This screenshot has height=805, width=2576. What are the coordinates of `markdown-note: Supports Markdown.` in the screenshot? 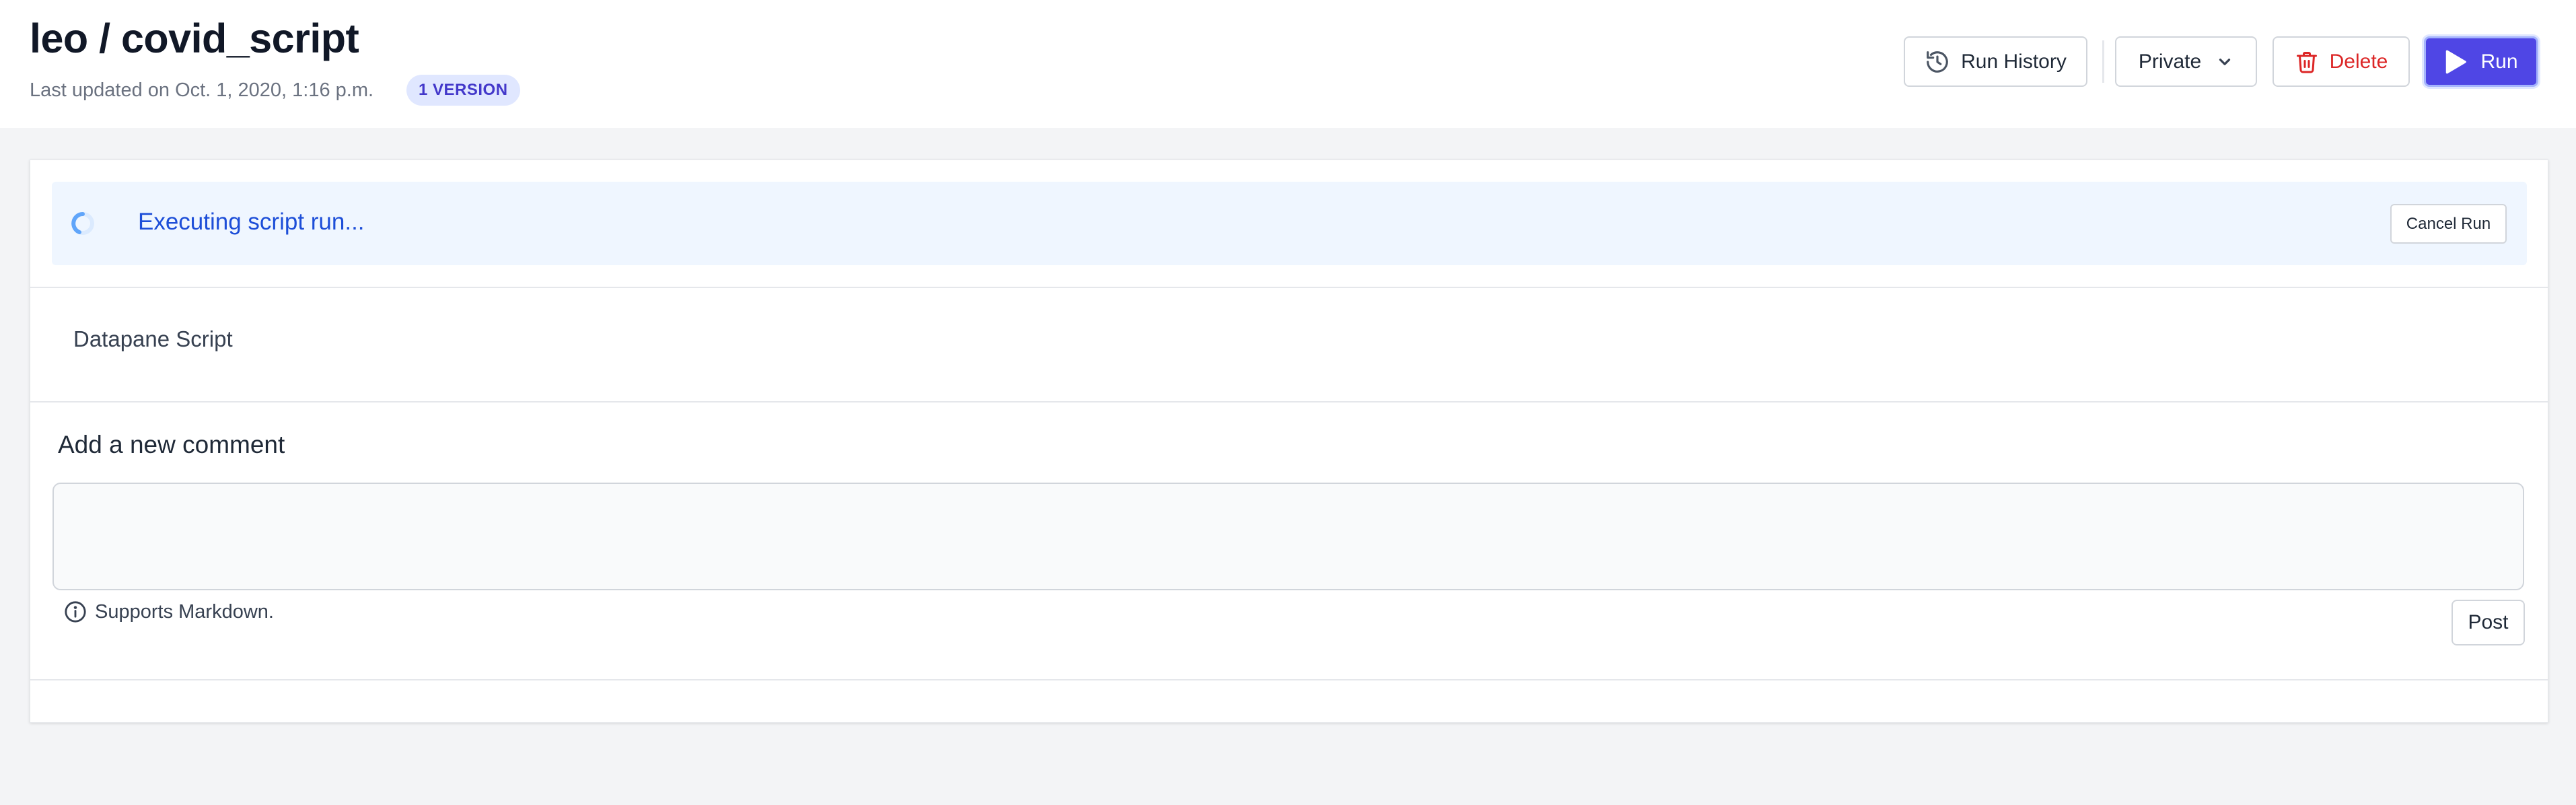 It's located at (169, 612).